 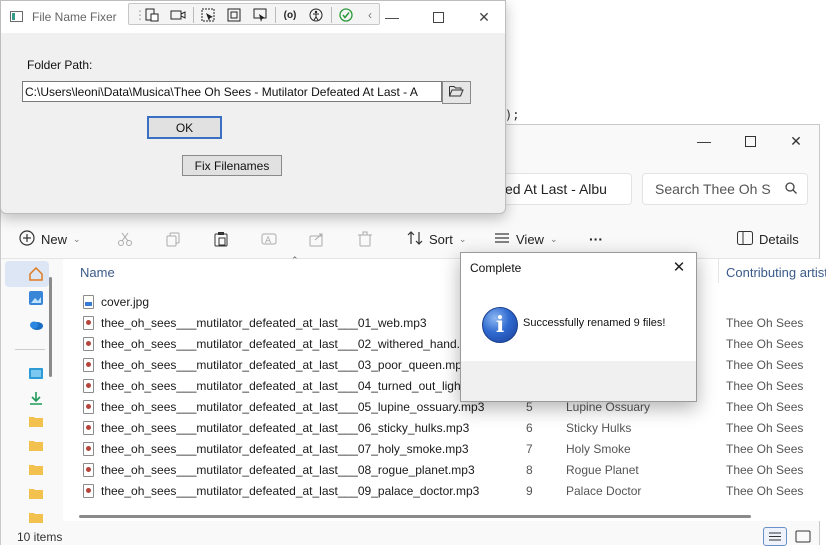 I want to click on search-input: Search Thee Oh S, so click(x=725, y=189).